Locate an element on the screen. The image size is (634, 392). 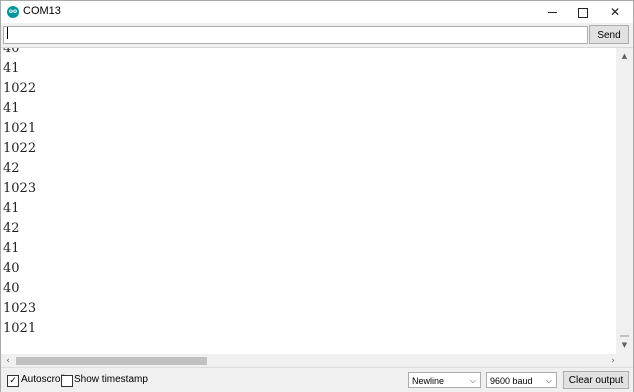
scroll-down-icon: ▼ is located at coordinates (624, 345).